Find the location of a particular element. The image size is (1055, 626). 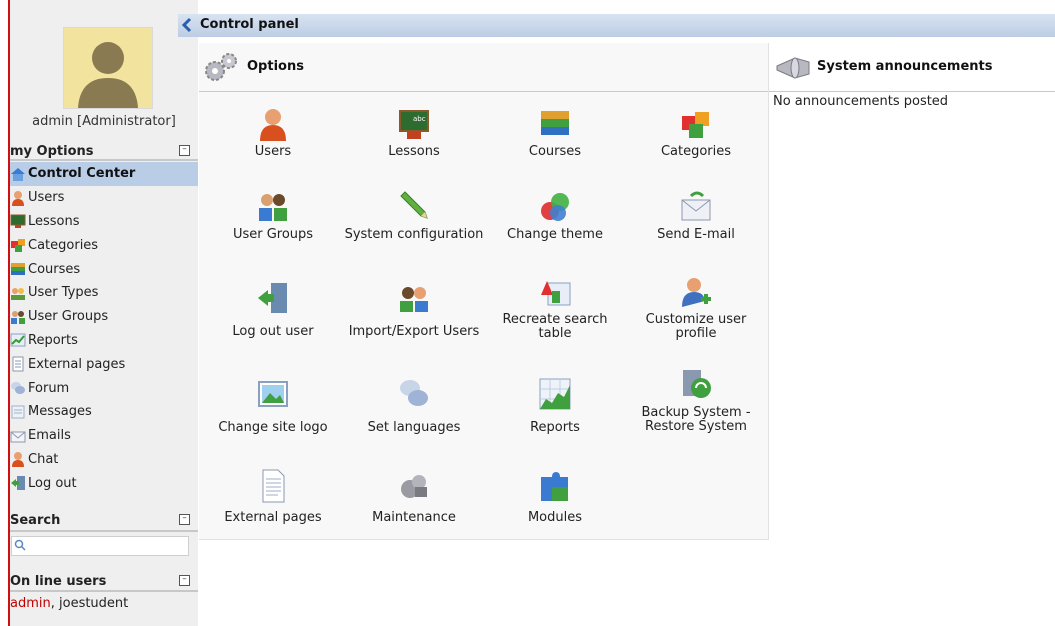

option-send-email: Send E-mail is located at coordinates (696, 216).